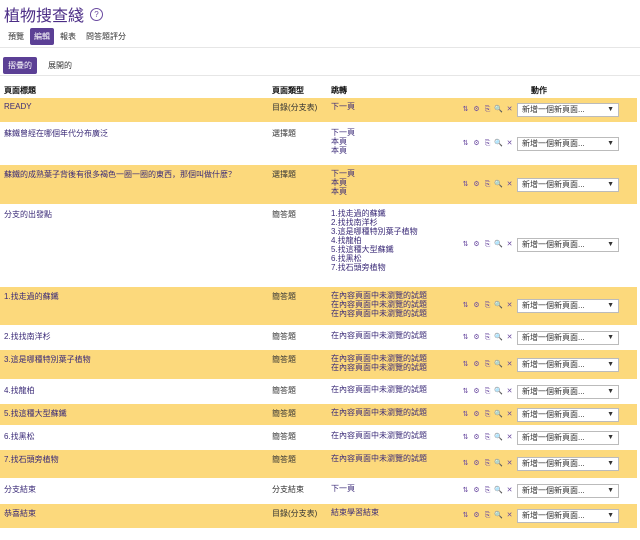  I want to click on page-title-link: 蘇鐵曾經在哪個年代分布廣泛, so click(56, 133).